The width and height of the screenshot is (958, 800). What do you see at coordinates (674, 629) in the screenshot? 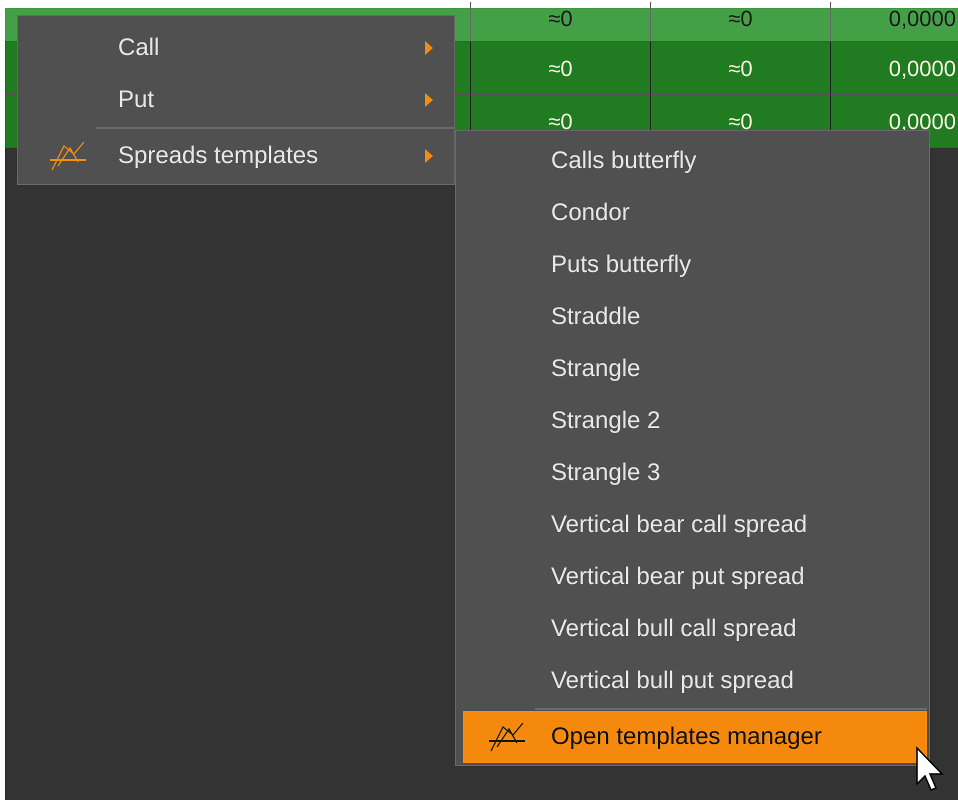
I see `menu-item-label: Vertical bull call spread` at bounding box center [674, 629].